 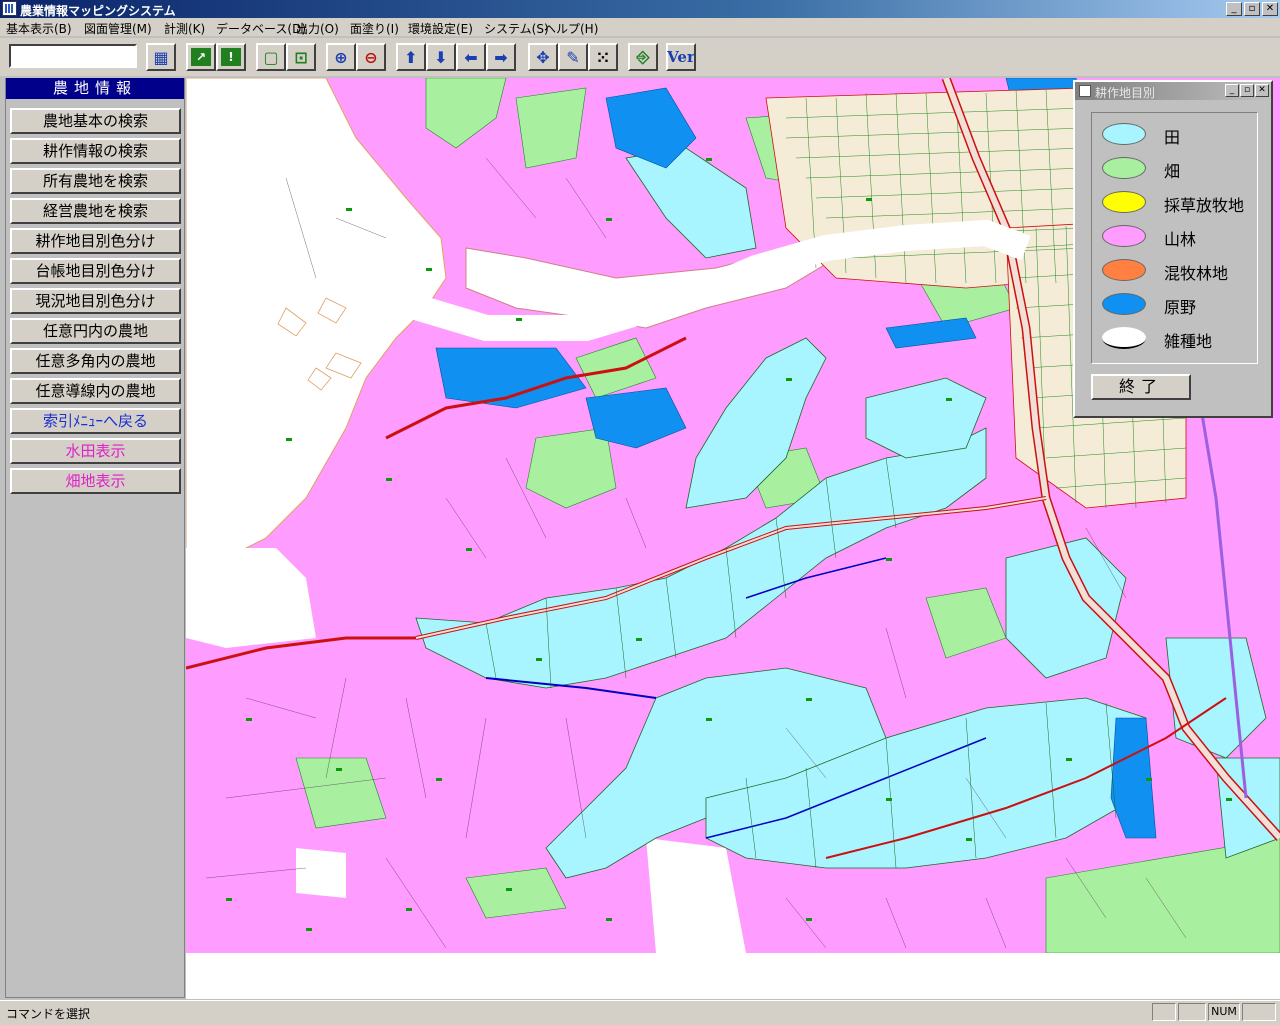 I want to click on select-area-icon: ↗, so click(x=201, y=57).